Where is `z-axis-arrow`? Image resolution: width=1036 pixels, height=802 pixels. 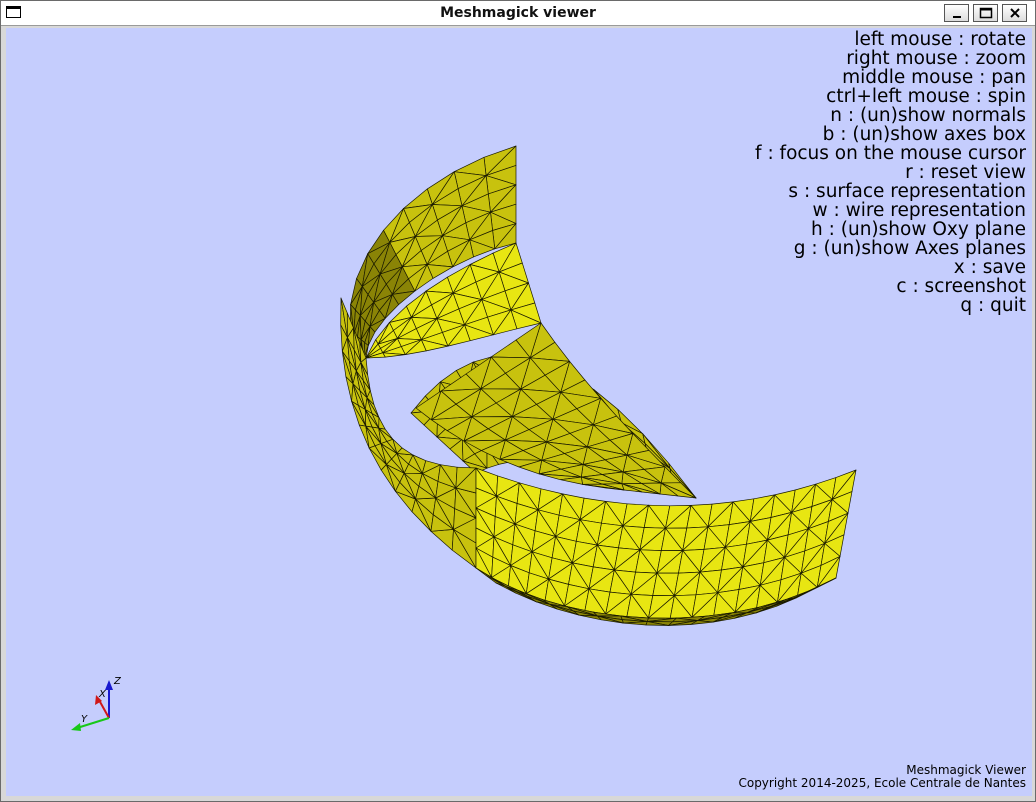
z-axis-arrow is located at coordinates (109, 685).